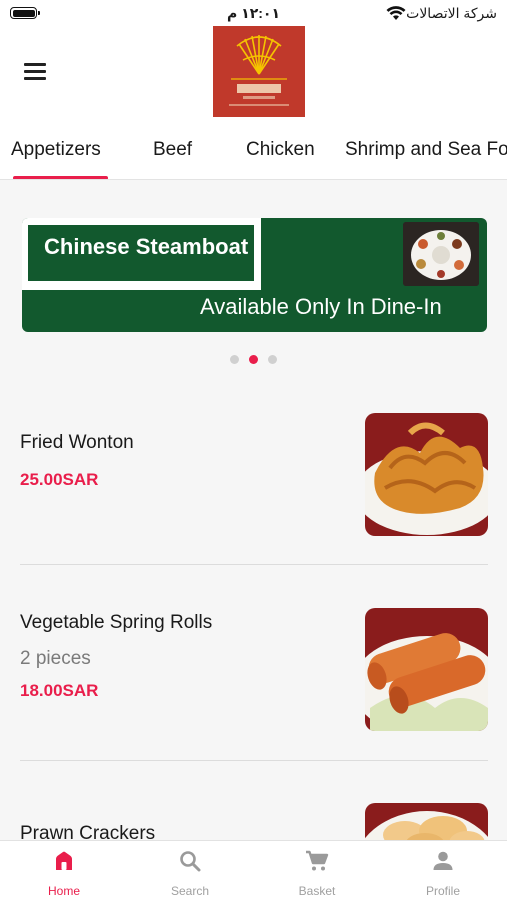 This screenshot has width=507, height=900. Describe the element at coordinates (64, 860) in the screenshot. I see `home-icon` at that location.